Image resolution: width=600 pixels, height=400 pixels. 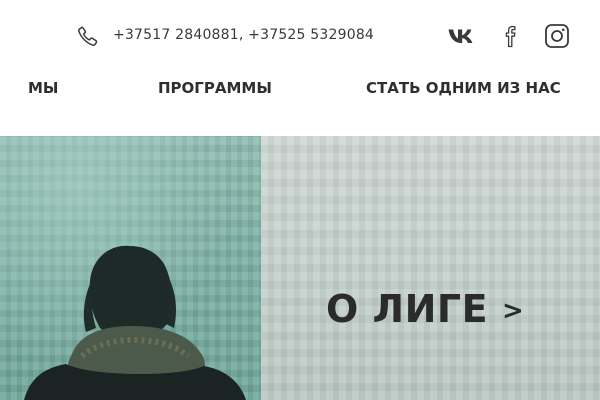 I want to click on facebook-link, so click(x=511, y=36).